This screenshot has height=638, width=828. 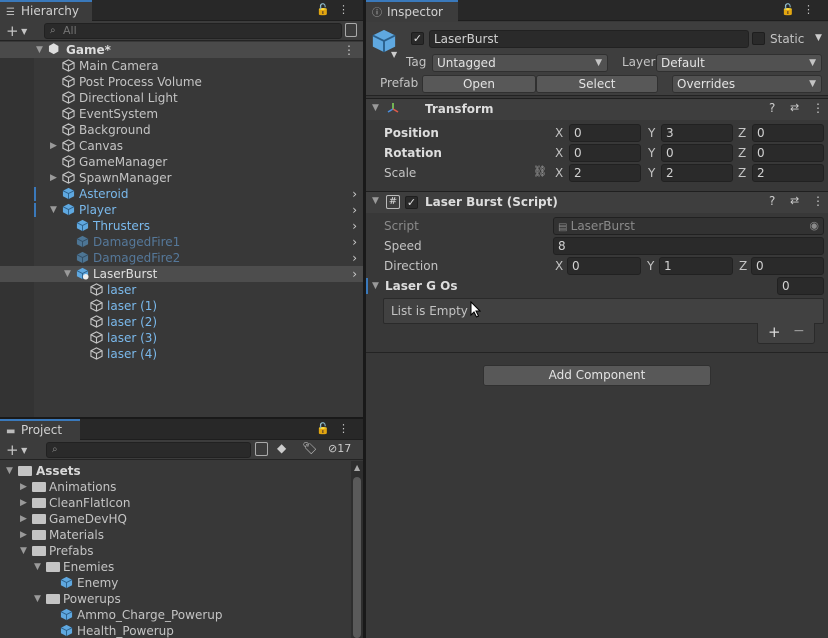 What do you see at coordinates (181, 274) in the screenshot?
I see `hierarchy-item-laserburst: ▼ LaserBurst ›` at bounding box center [181, 274].